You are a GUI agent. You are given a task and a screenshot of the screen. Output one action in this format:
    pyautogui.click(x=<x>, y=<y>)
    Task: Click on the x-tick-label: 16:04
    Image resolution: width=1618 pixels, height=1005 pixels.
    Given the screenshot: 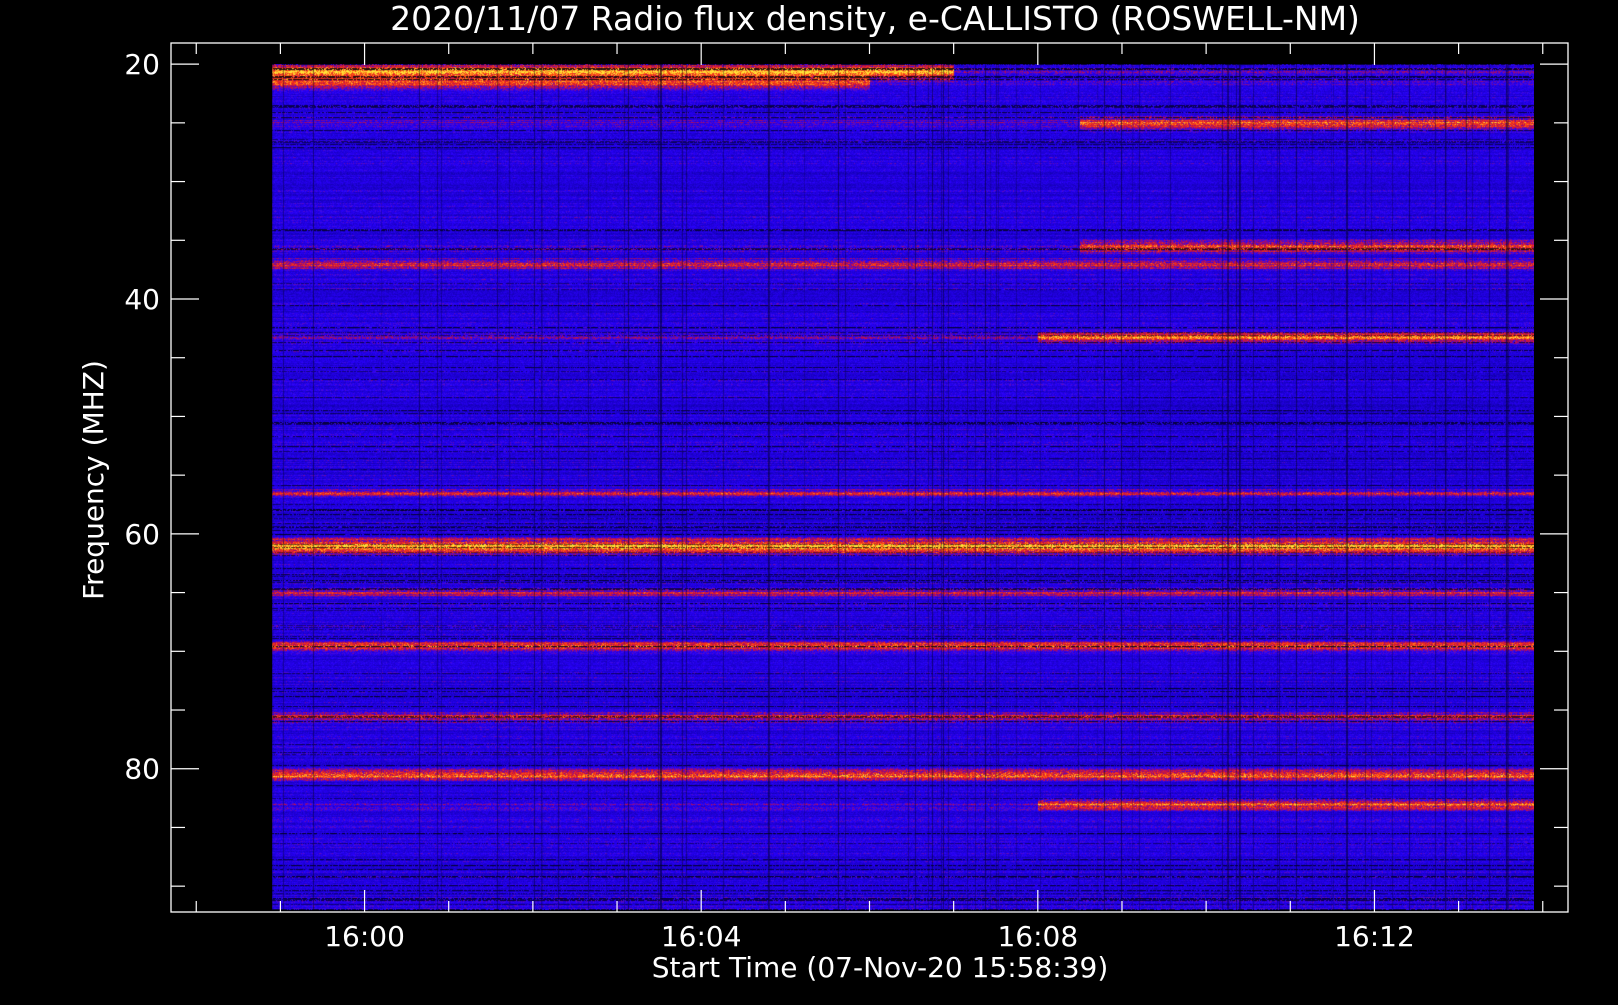 What is the action you would take?
    pyautogui.click(x=701, y=936)
    